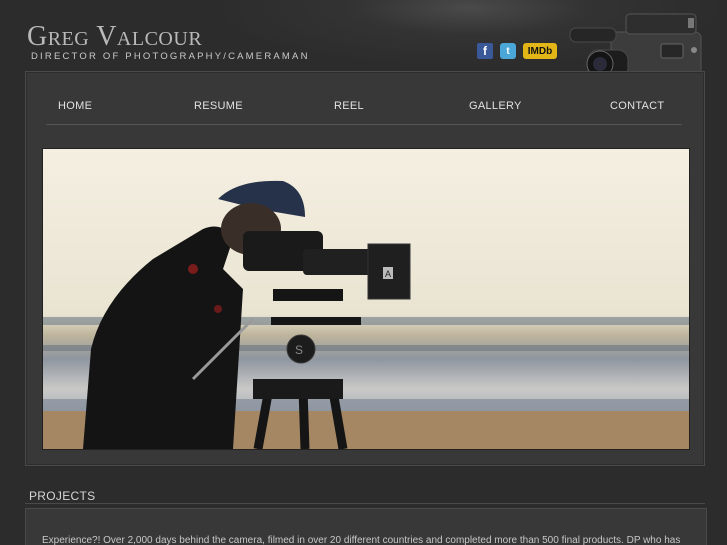  What do you see at coordinates (485, 51) in the screenshot?
I see `facebook-icon: f` at bounding box center [485, 51].